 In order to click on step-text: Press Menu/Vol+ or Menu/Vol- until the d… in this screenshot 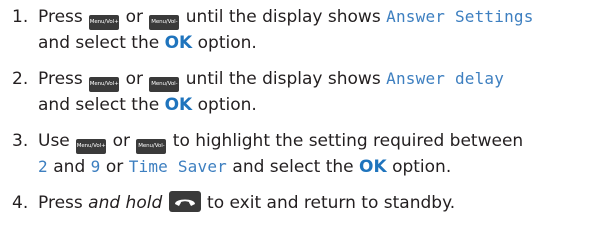, I will do `click(271, 92)`.